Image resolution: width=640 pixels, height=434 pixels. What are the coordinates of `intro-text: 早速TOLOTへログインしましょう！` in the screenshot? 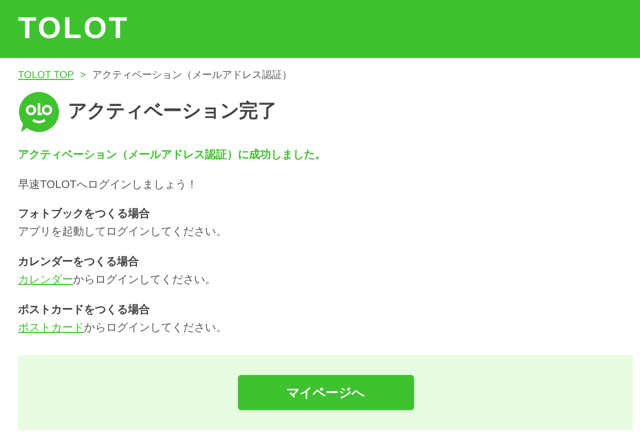 It's located at (108, 185).